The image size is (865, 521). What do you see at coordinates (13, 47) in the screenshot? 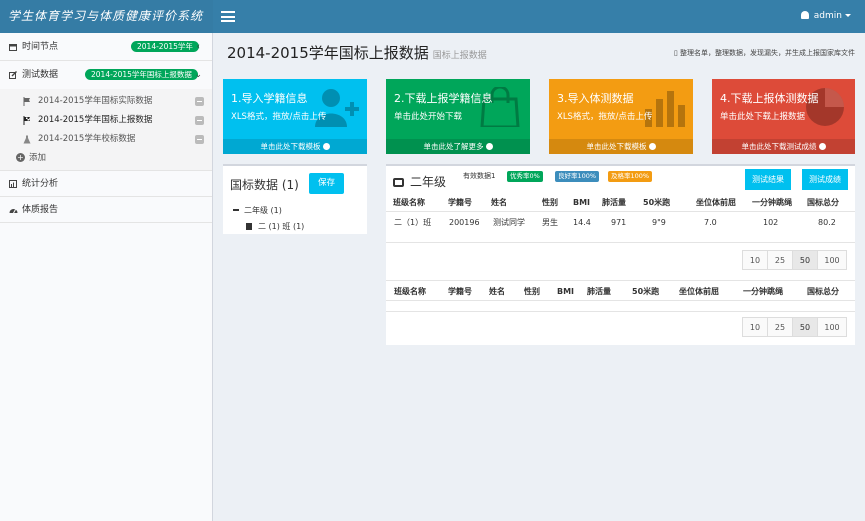
I see `calendar-icon` at bounding box center [13, 47].